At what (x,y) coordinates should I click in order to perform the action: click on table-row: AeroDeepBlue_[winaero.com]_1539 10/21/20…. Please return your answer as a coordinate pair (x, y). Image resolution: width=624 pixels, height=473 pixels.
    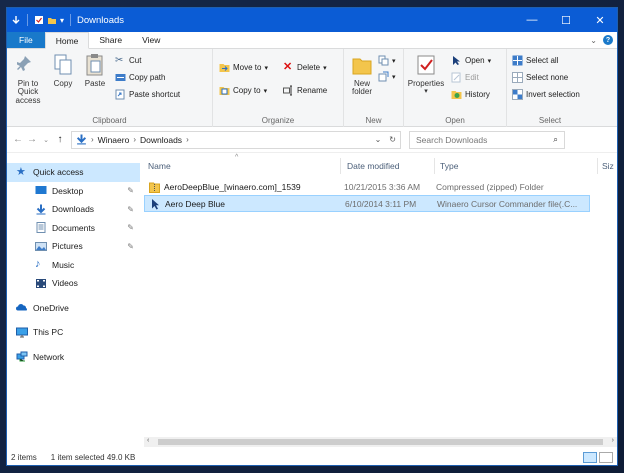
    Looking at the image, I should click on (367, 186).